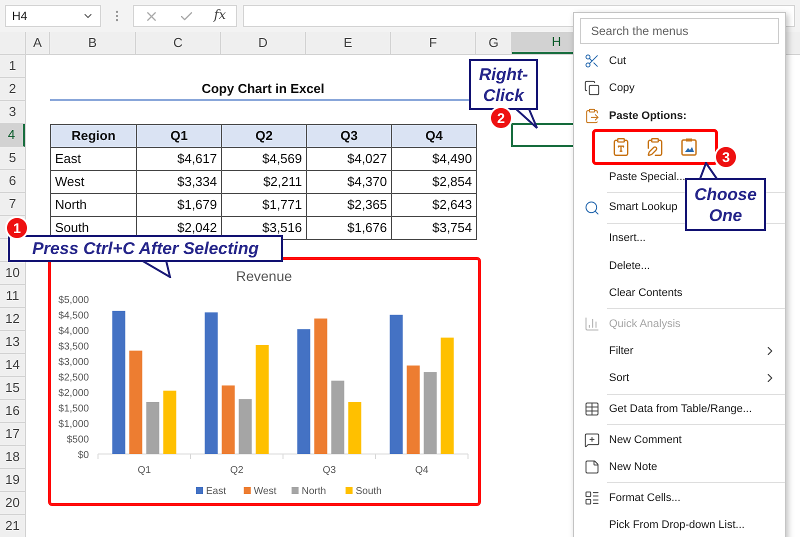 The image size is (800, 537). What do you see at coordinates (592, 324) in the screenshot?
I see `chart-icon` at bounding box center [592, 324].